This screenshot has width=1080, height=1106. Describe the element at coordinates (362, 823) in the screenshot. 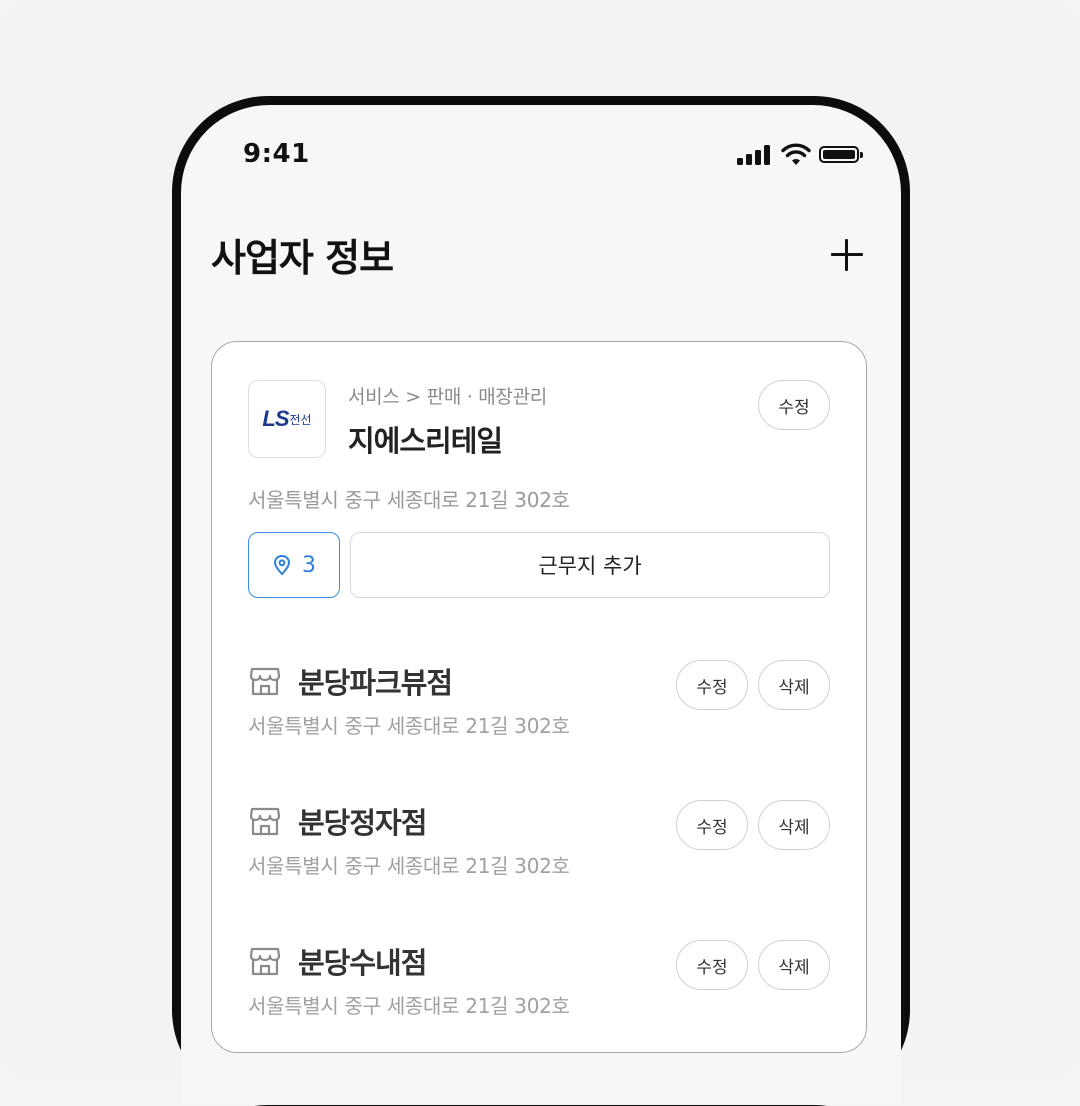

I see `store-name: 분당정자점` at that location.